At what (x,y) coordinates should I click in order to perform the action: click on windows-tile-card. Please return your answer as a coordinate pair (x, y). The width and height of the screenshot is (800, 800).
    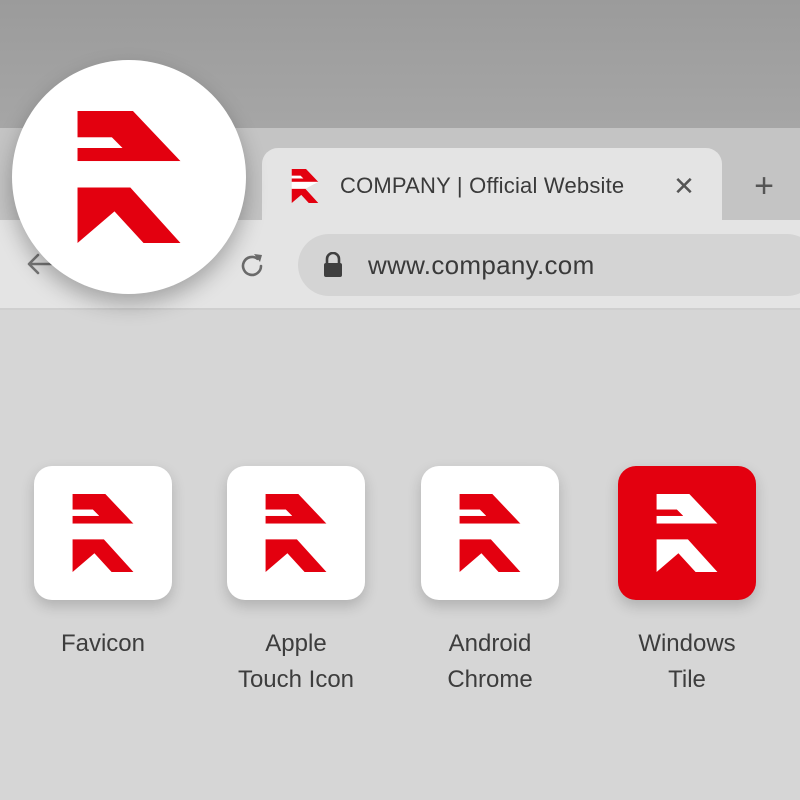
    Looking at the image, I should click on (687, 533).